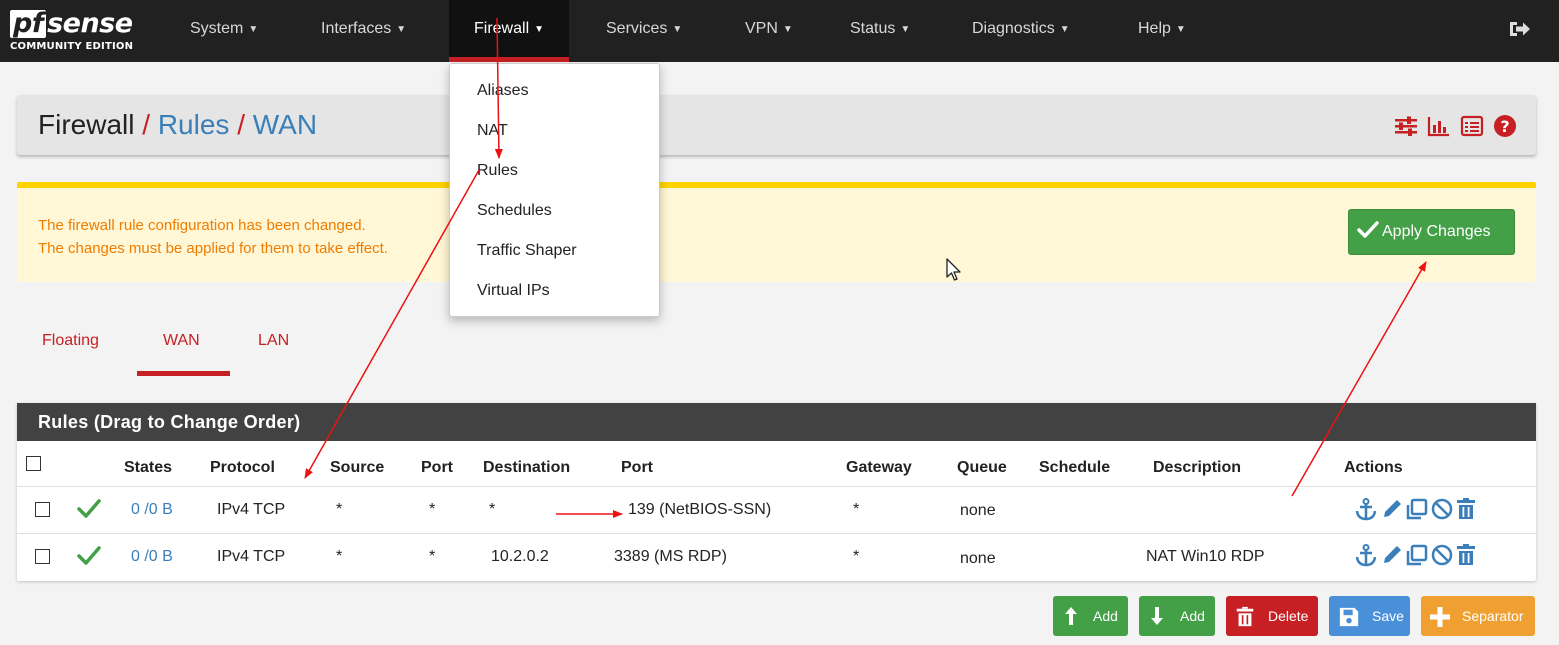  What do you see at coordinates (1288, 616) in the screenshot?
I see `delete-label: Delete` at bounding box center [1288, 616].